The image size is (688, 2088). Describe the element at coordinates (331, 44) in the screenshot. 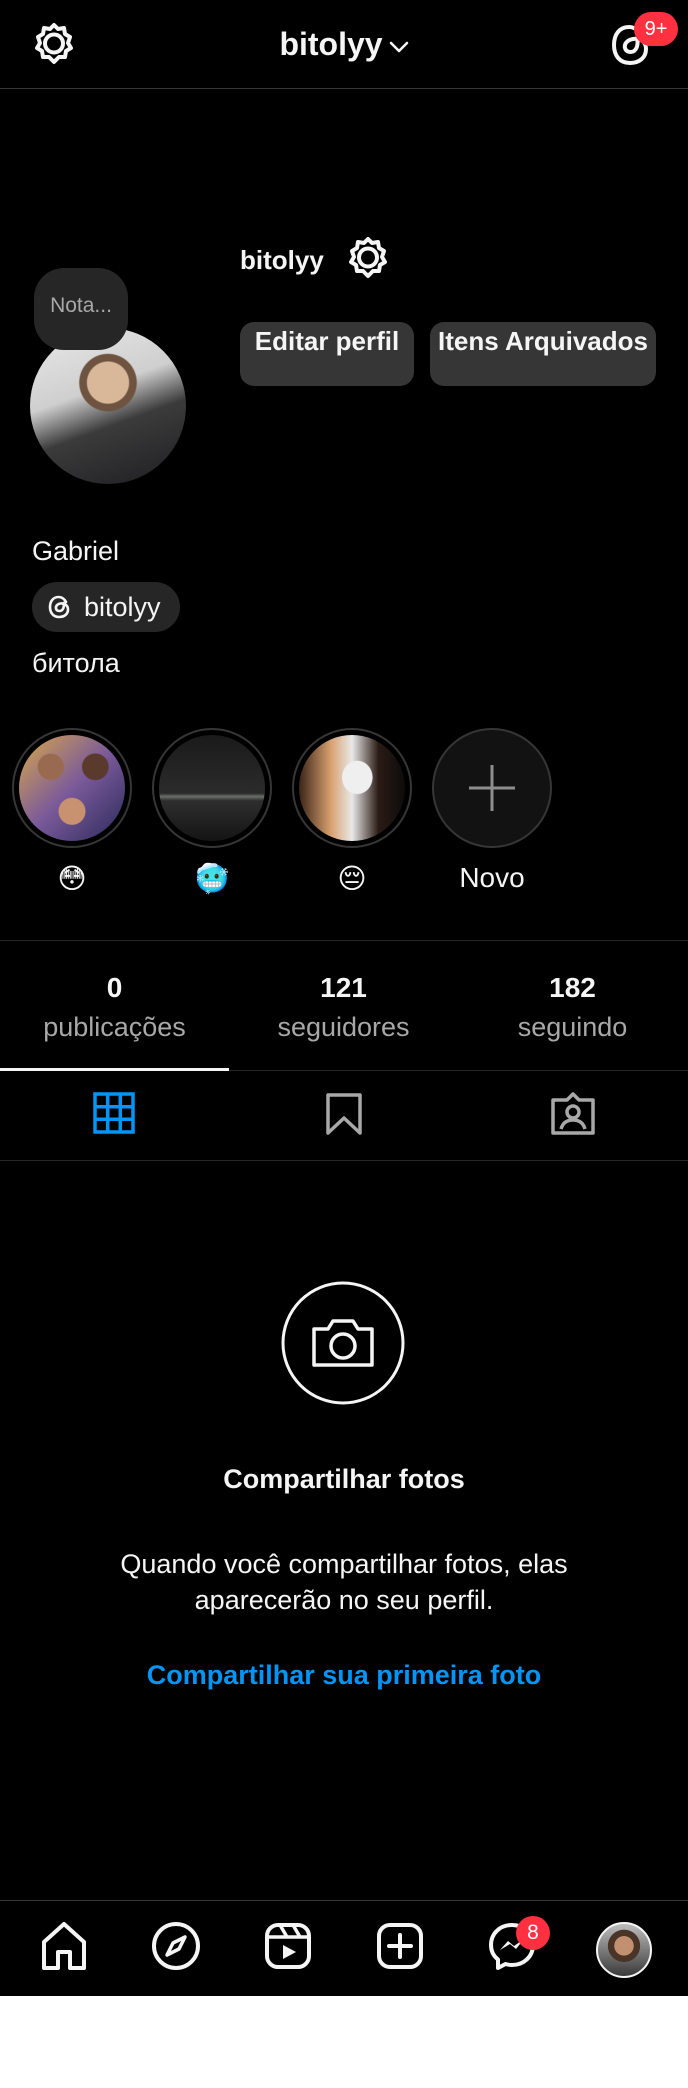

I see `header-username: bitolyy` at that location.